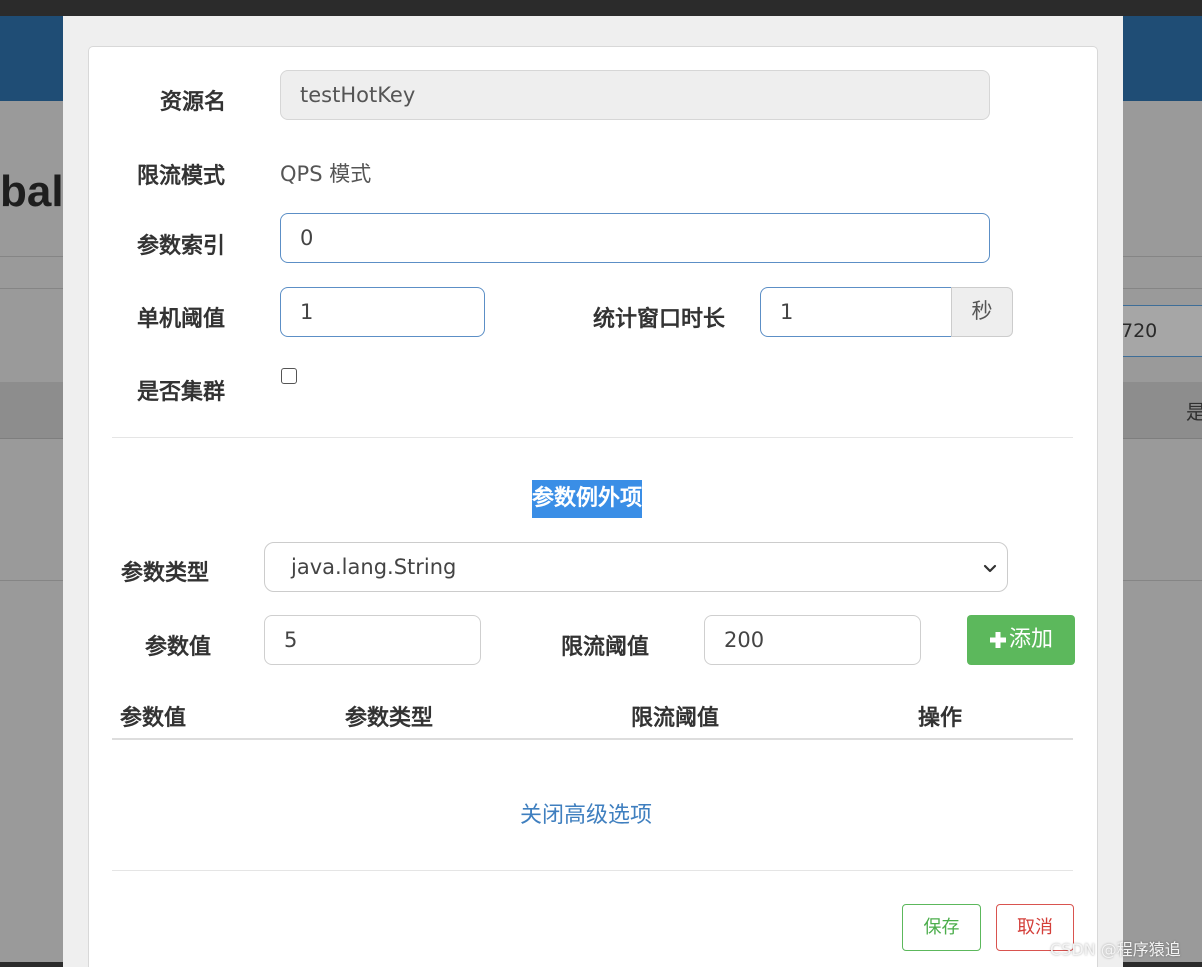  What do you see at coordinates (990, 568) in the screenshot?
I see `chevron-down-icon` at bounding box center [990, 568].